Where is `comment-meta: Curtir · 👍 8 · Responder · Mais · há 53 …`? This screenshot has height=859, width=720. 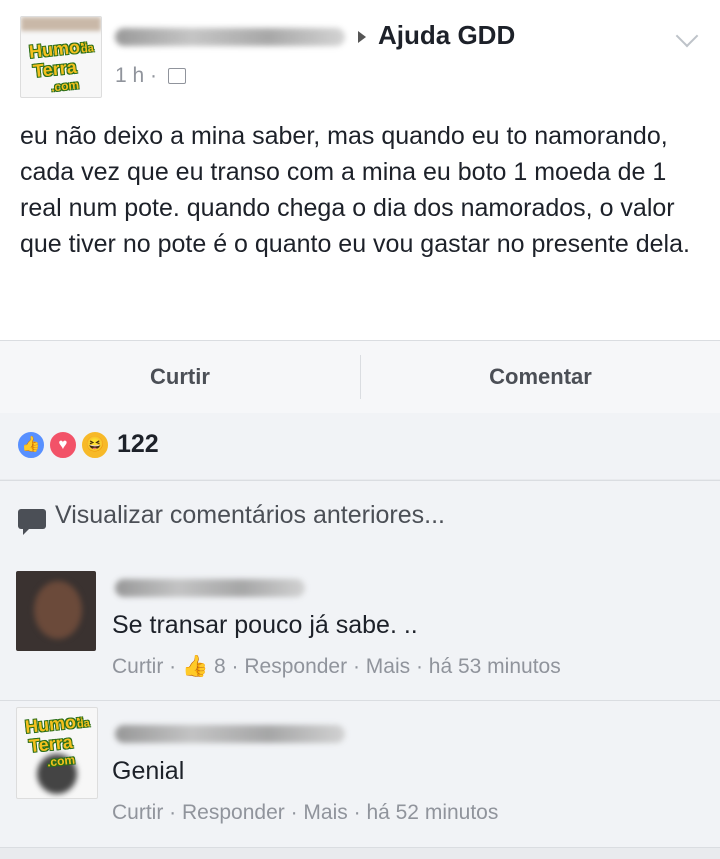 comment-meta: Curtir · 👍 8 · Responder · Mais · há 53 … is located at coordinates (336, 667).